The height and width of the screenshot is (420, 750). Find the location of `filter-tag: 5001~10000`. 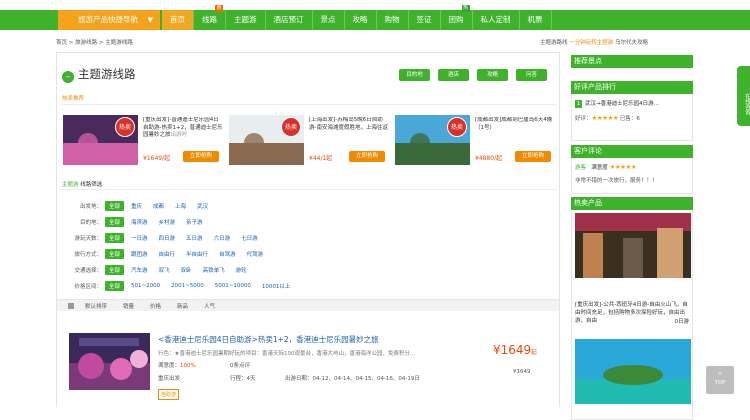

filter-tag: 5001~10000 is located at coordinates (233, 286).